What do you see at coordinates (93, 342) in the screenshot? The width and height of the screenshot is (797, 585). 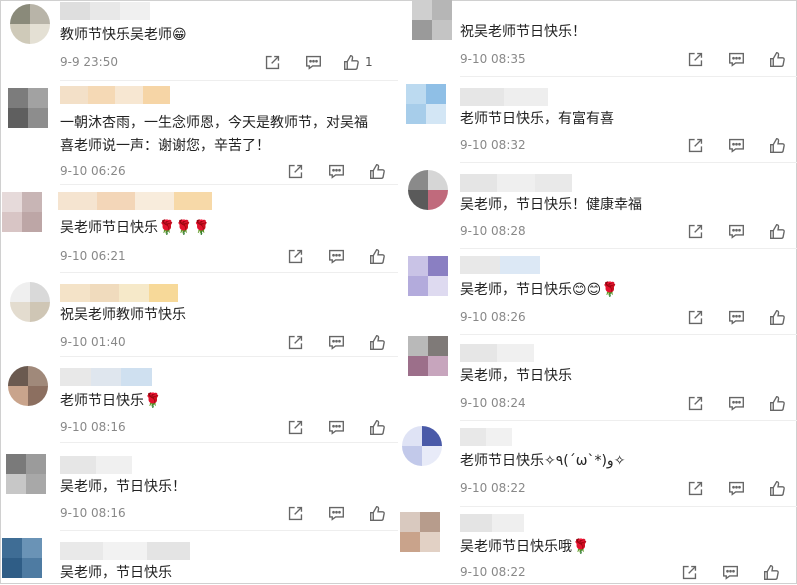 I see `comment-time: 9-10 01:40` at bounding box center [93, 342].